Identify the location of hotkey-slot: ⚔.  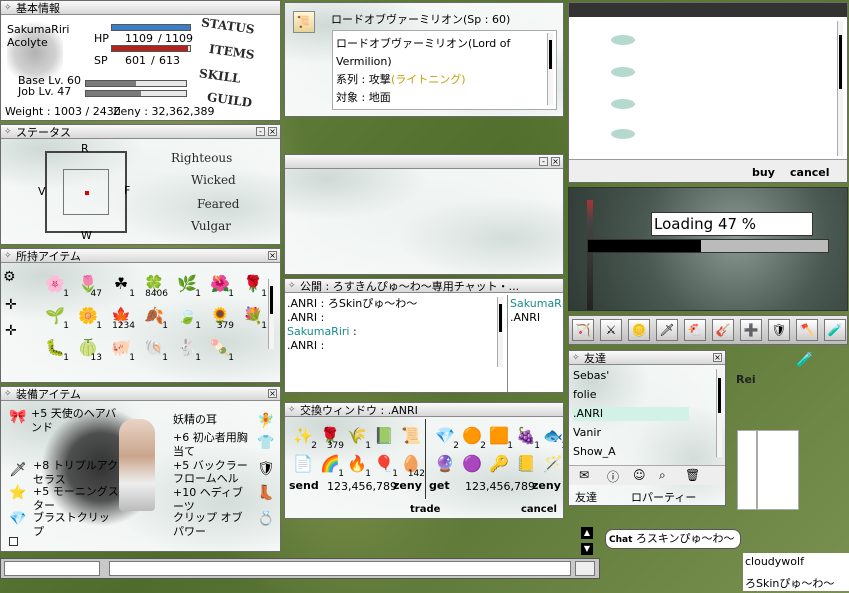
(611, 330).